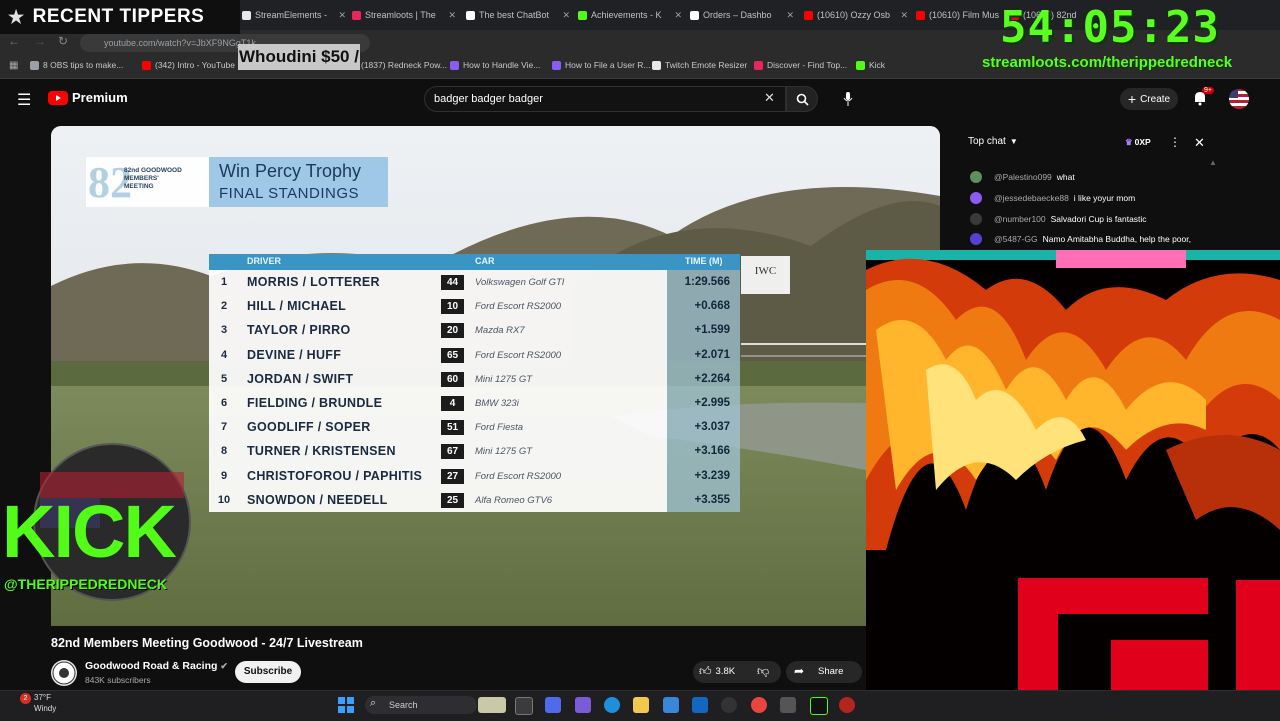 Image resolution: width=1280 pixels, height=721 pixels. What do you see at coordinates (729, 705) in the screenshot?
I see `obs-icon` at bounding box center [729, 705].